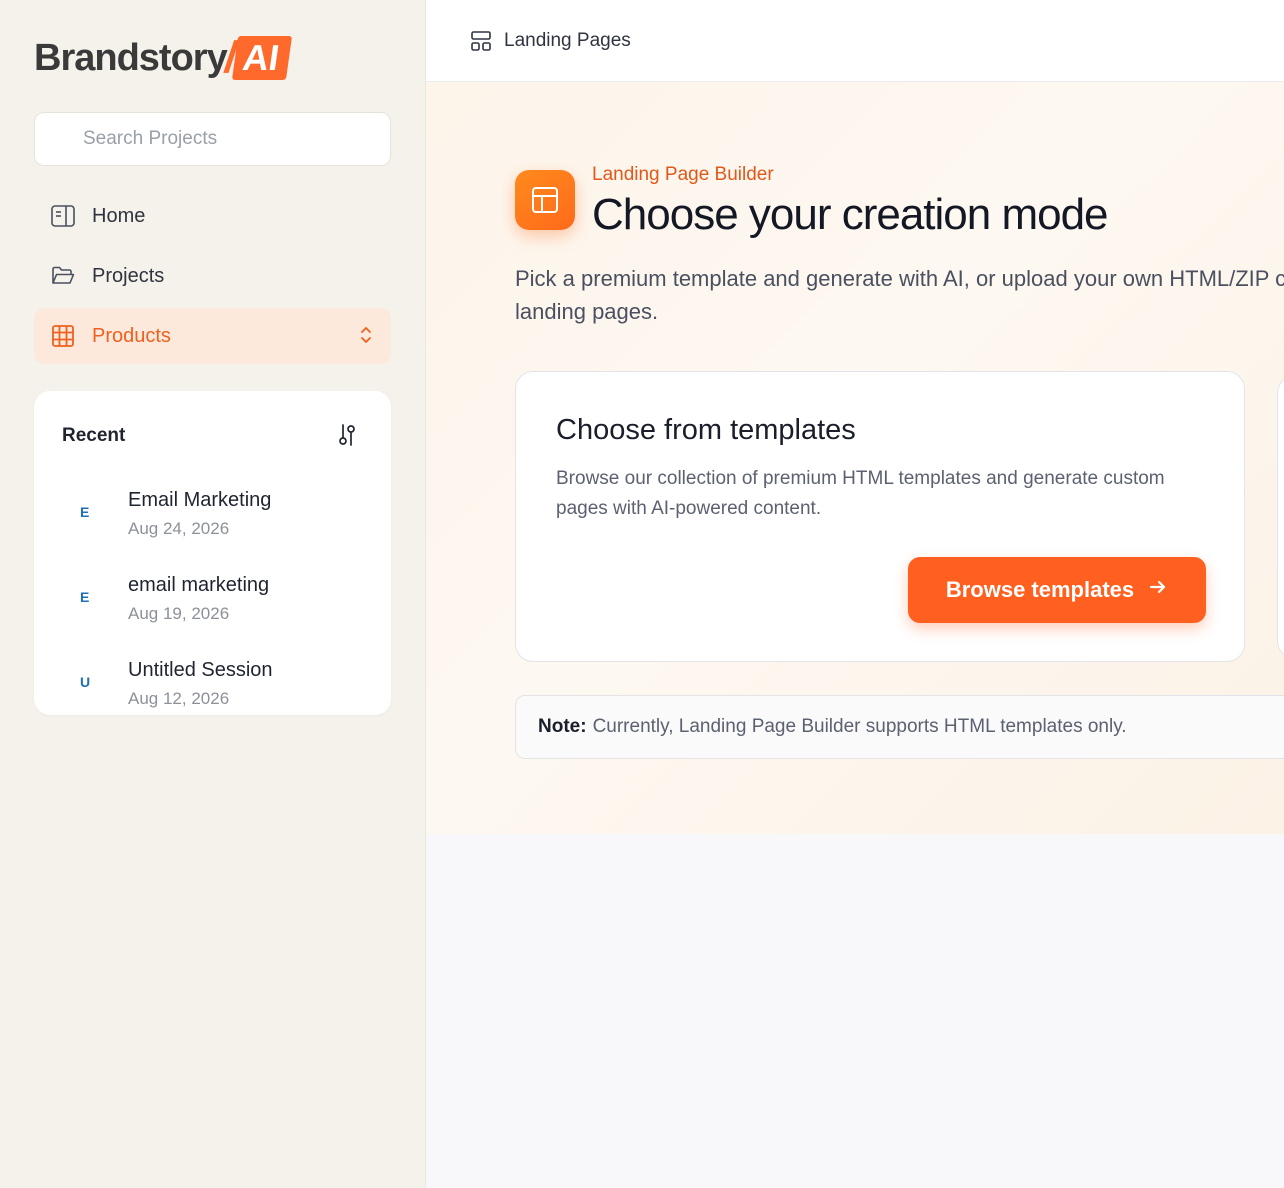 The height and width of the screenshot is (1188, 1284). Describe the element at coordinates (179, 613) in the screenshot. I see `recent-date: Aug 19, 2026` at that location.